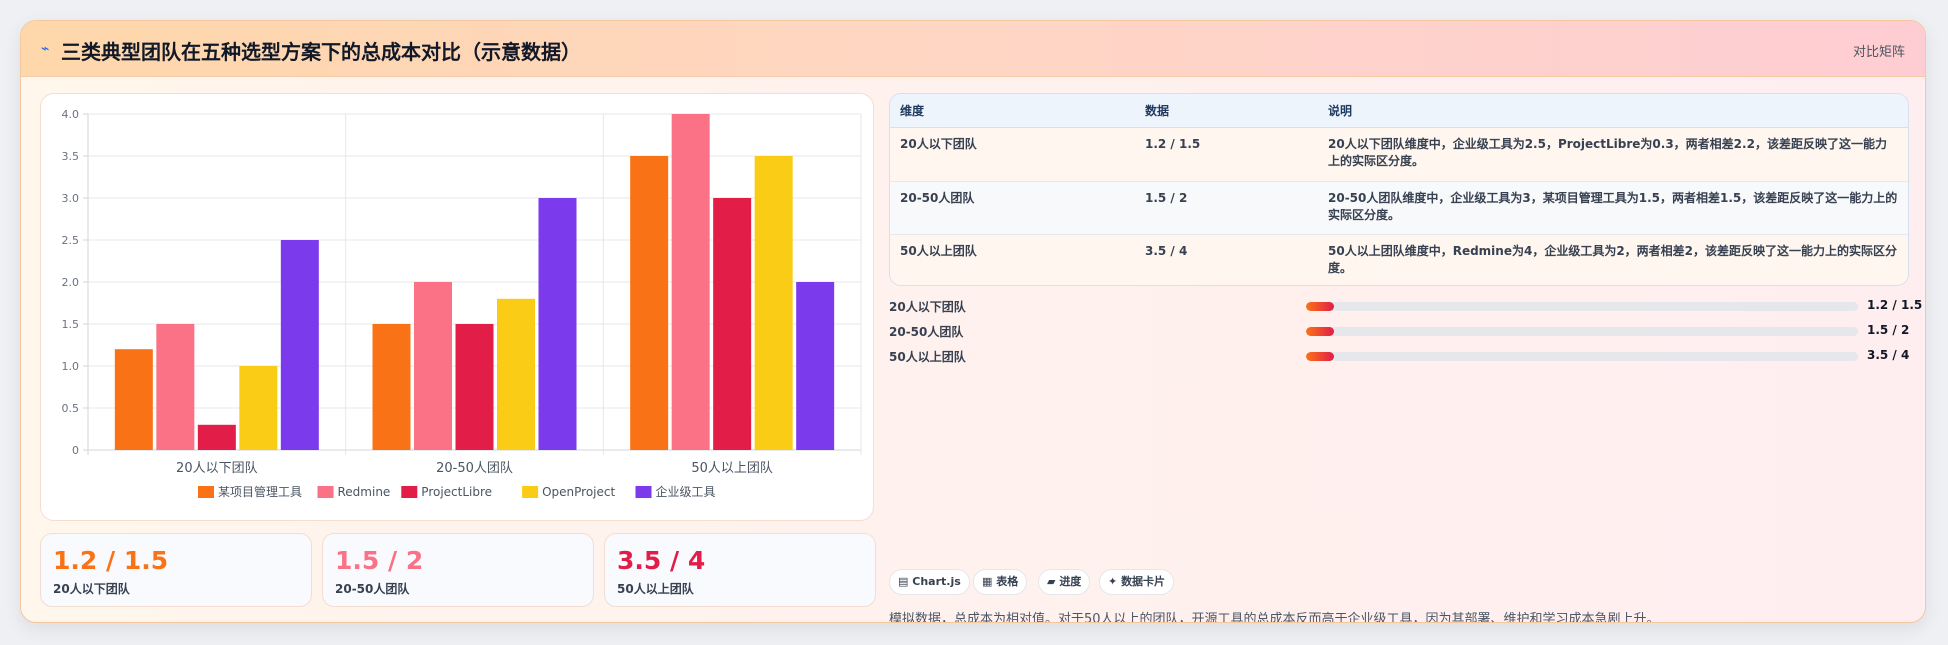 This screenshot has width=1948, height=645. I want to click on table-cell: 20人以下团队, so click(1012, 154).